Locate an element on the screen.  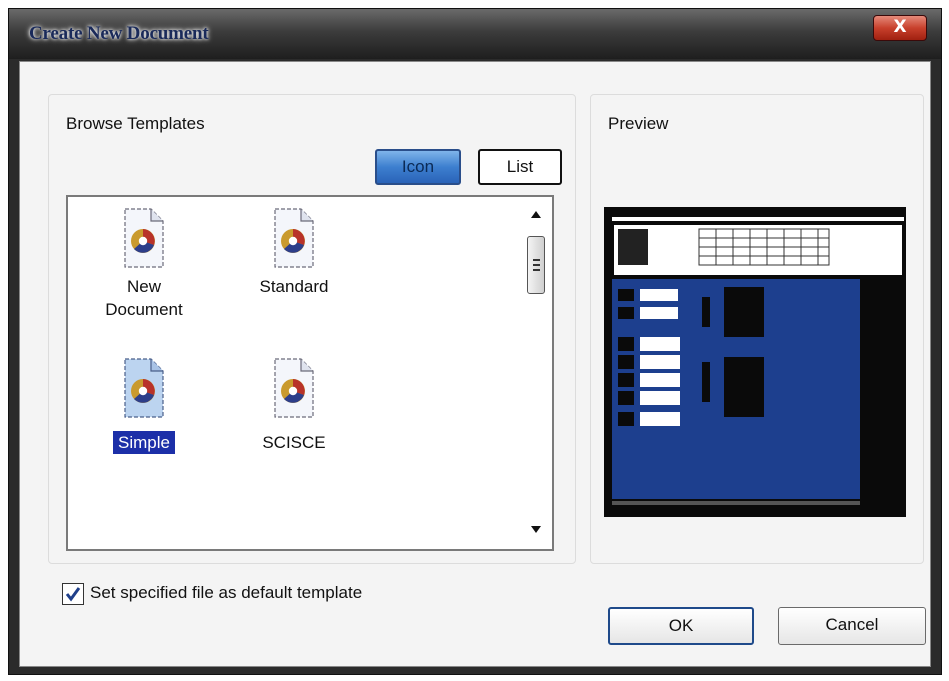
template-item-label: SCISCE is located at coordinates (294, 442).